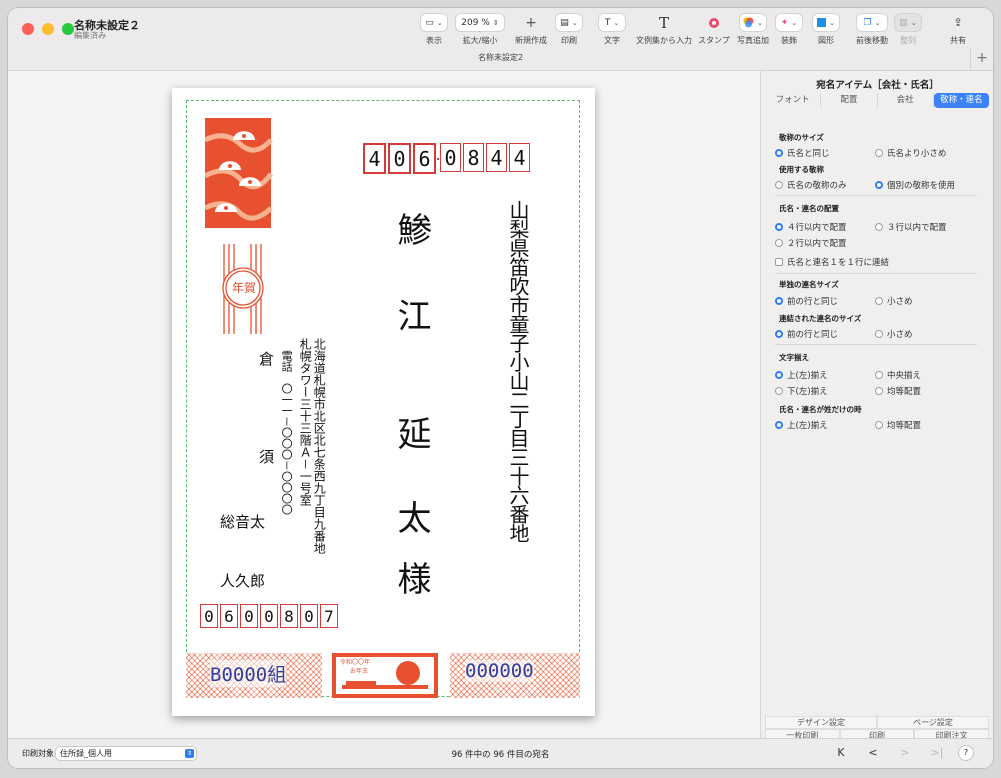 The width and height of the screenshot is (1001, 778). Describe the element at coordinates (793, 100) in the screenshot. I see `tab-font: フォント` at that location.